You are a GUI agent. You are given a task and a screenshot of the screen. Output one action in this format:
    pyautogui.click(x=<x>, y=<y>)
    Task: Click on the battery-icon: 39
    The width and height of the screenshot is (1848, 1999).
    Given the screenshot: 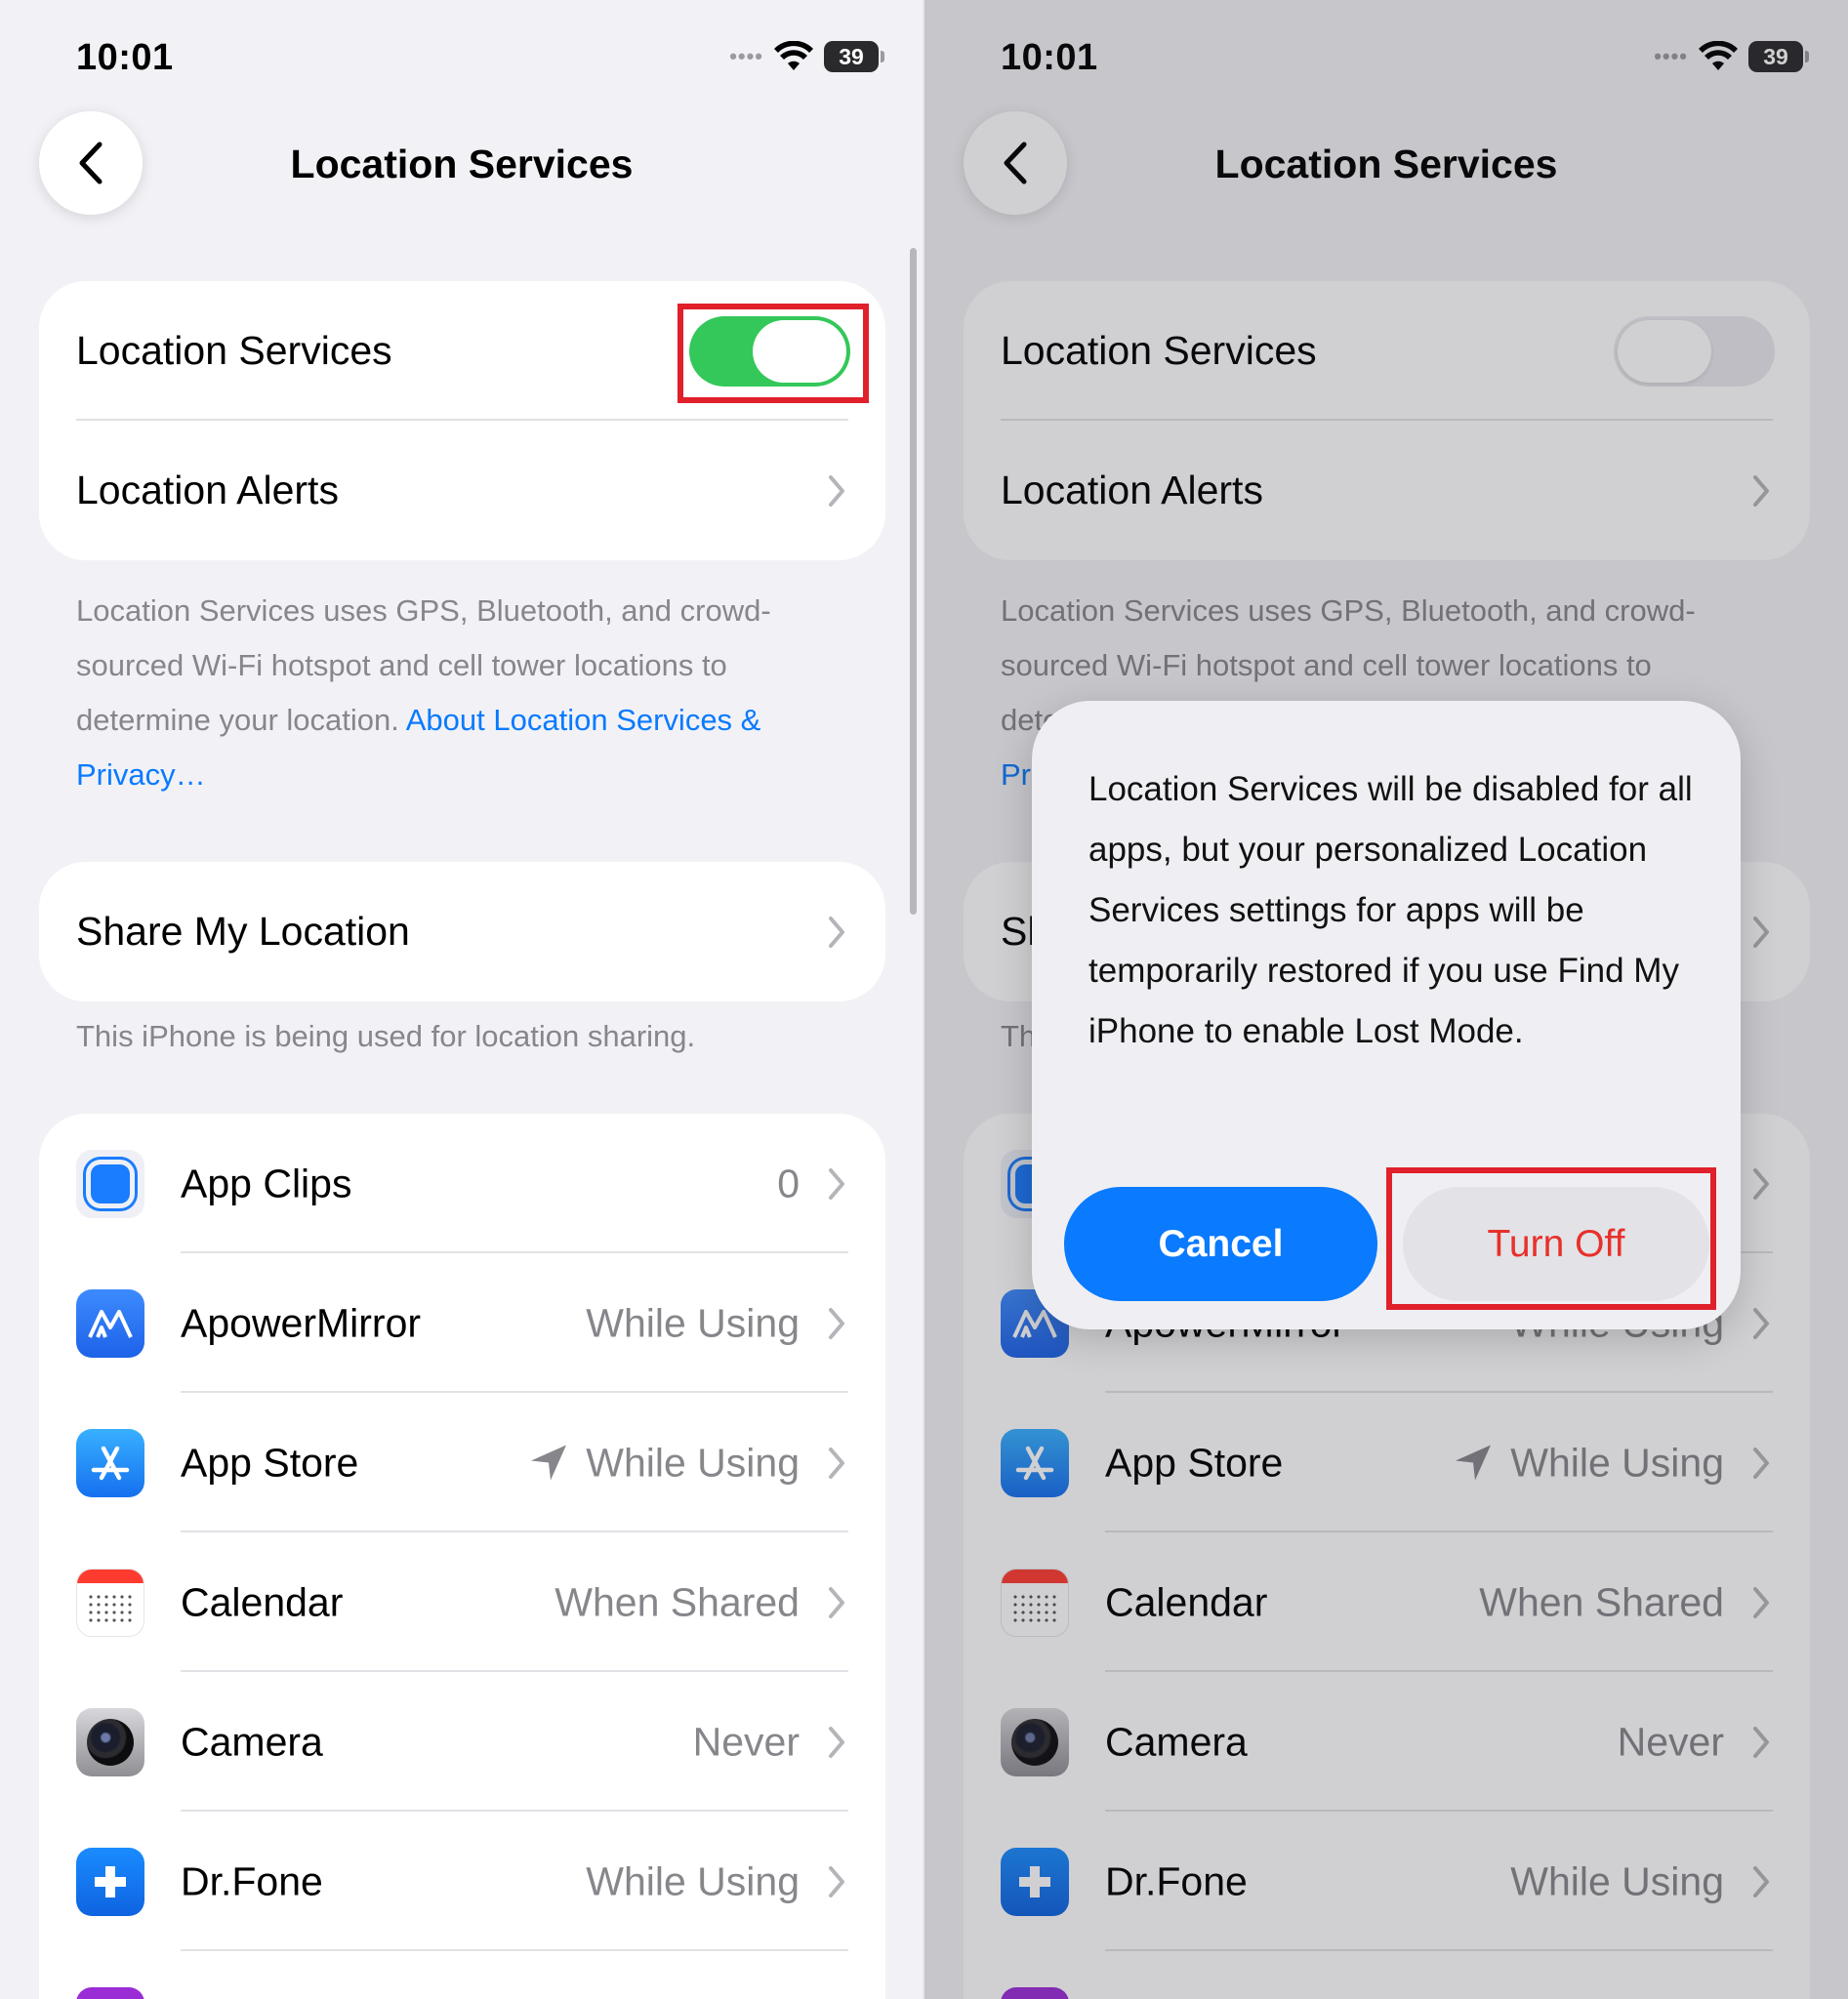 What is the action you would take?
    pyautogui.click(x=854, y=56)
    